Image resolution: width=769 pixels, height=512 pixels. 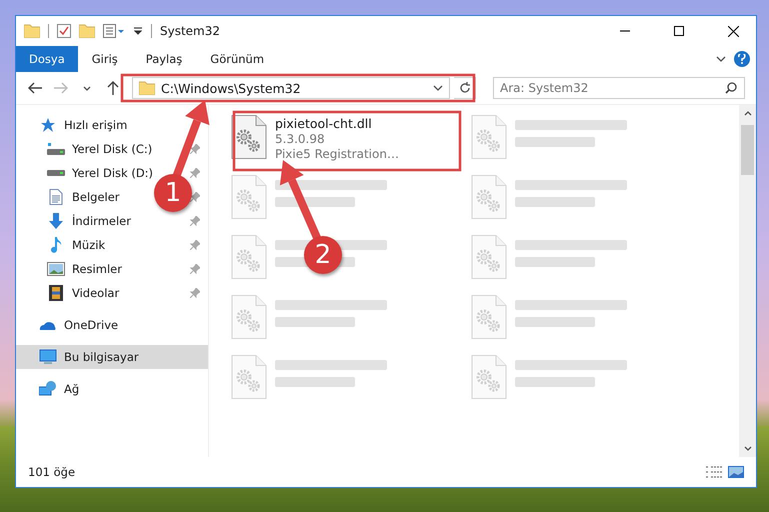 What do you see at coordinates (96, 197) in the screenshot?
I see `nav-item: Belgeler` at bounding box center [96, 197].